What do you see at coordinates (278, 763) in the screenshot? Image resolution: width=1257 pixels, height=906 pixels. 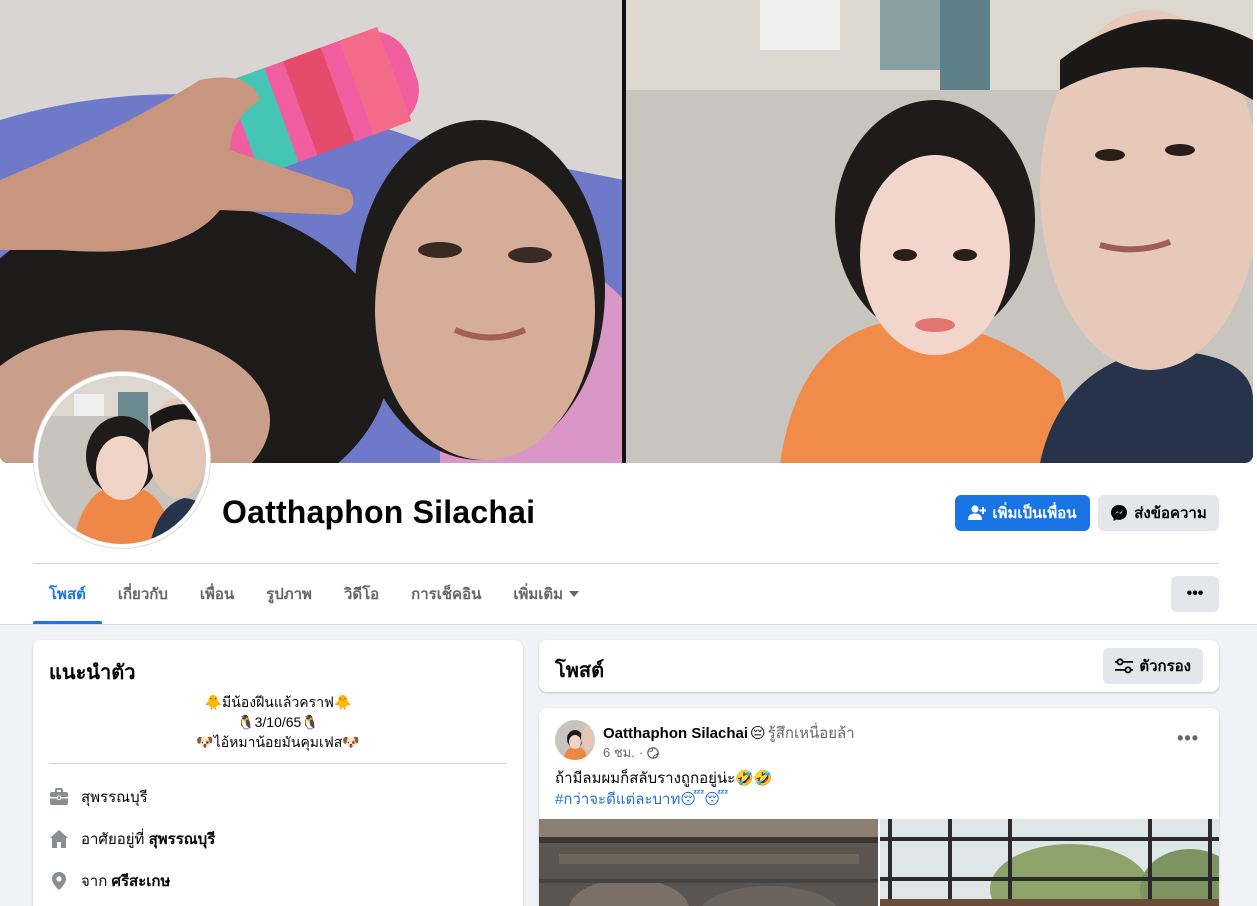 I see `intro-divider` at bounding box center [278, 763].